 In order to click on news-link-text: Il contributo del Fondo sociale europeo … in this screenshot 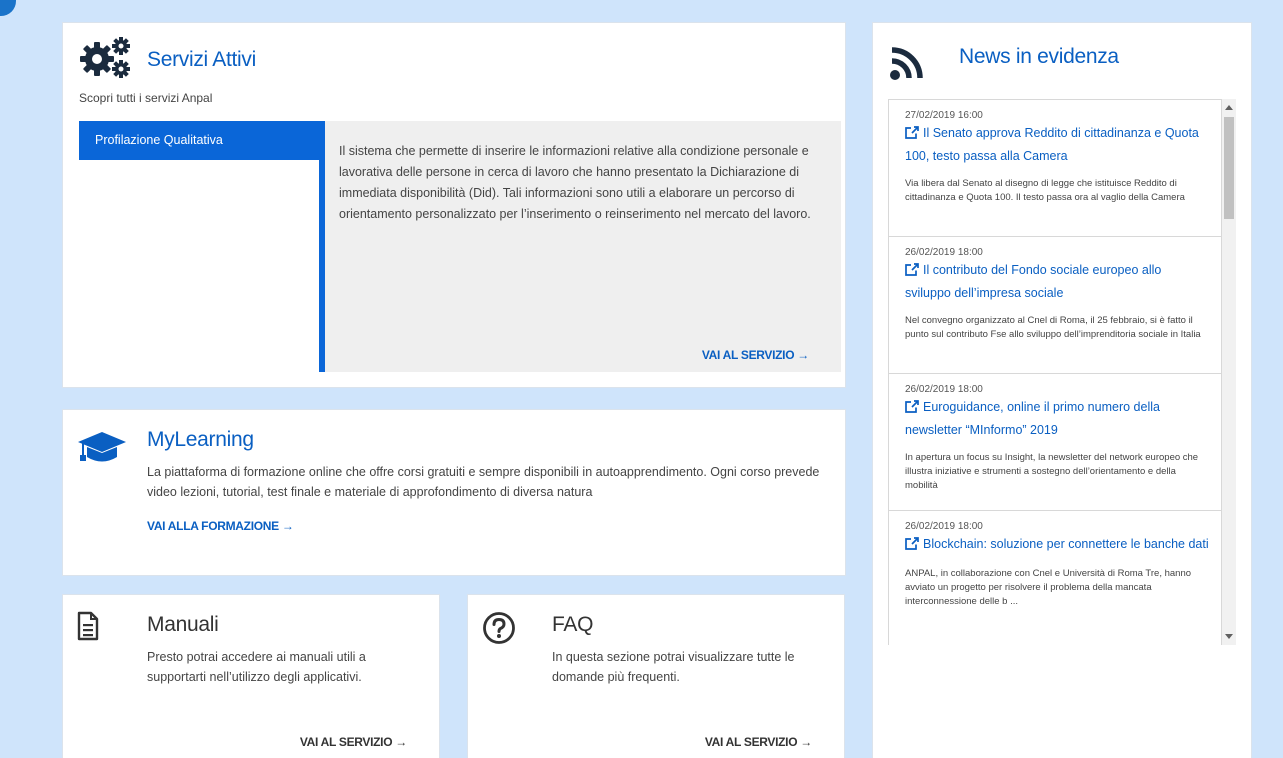, I will do `click(1033, 281)`.